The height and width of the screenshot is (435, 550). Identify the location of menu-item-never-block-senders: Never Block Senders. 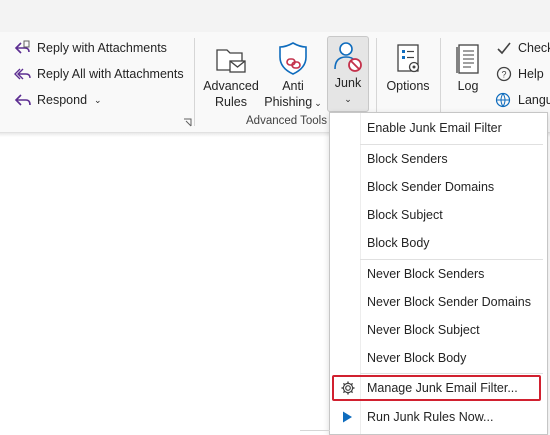
(438, 274).